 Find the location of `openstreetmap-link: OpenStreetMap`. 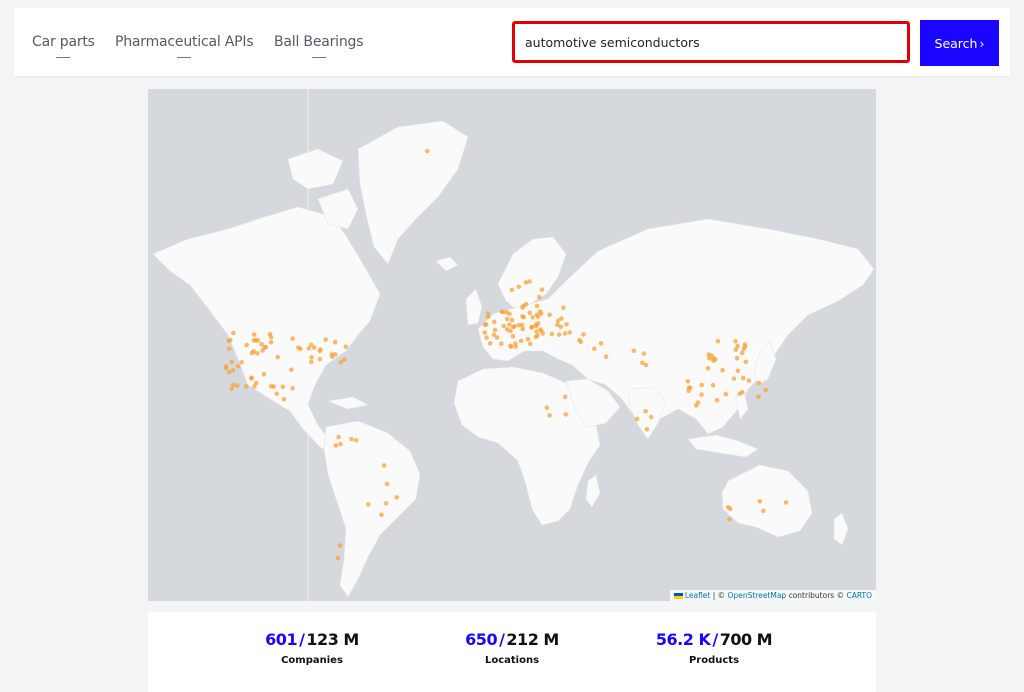

openstreetmap-link: OpenStreetMap is located at coordinates (757, 595).